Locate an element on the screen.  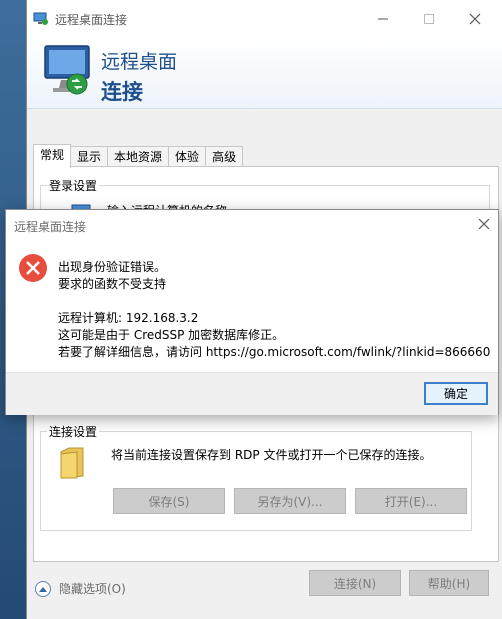
dialog-footer: 确定 is located at coordinates (252, 393).